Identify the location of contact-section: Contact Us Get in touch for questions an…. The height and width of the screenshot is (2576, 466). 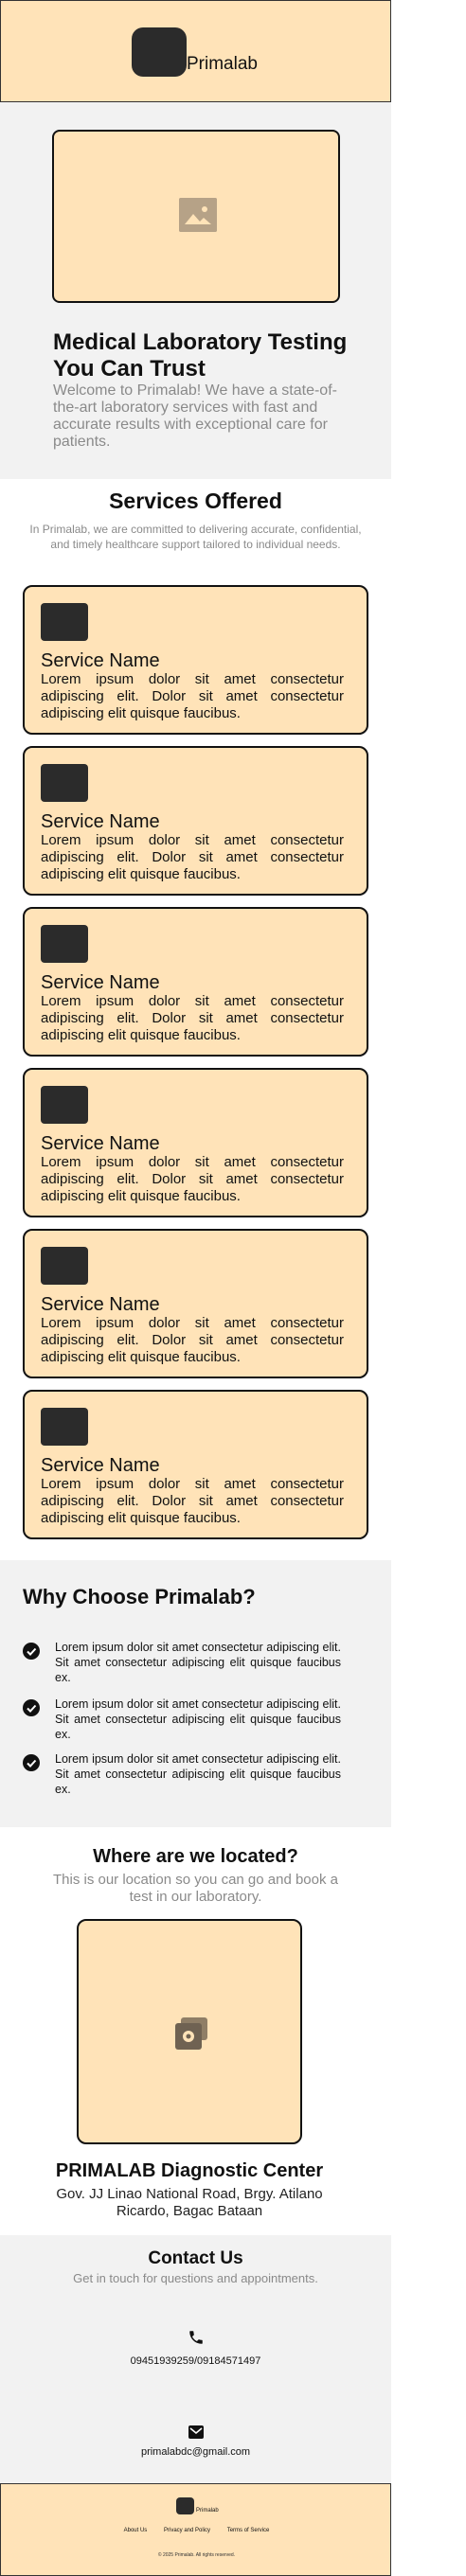
(195, 2359).